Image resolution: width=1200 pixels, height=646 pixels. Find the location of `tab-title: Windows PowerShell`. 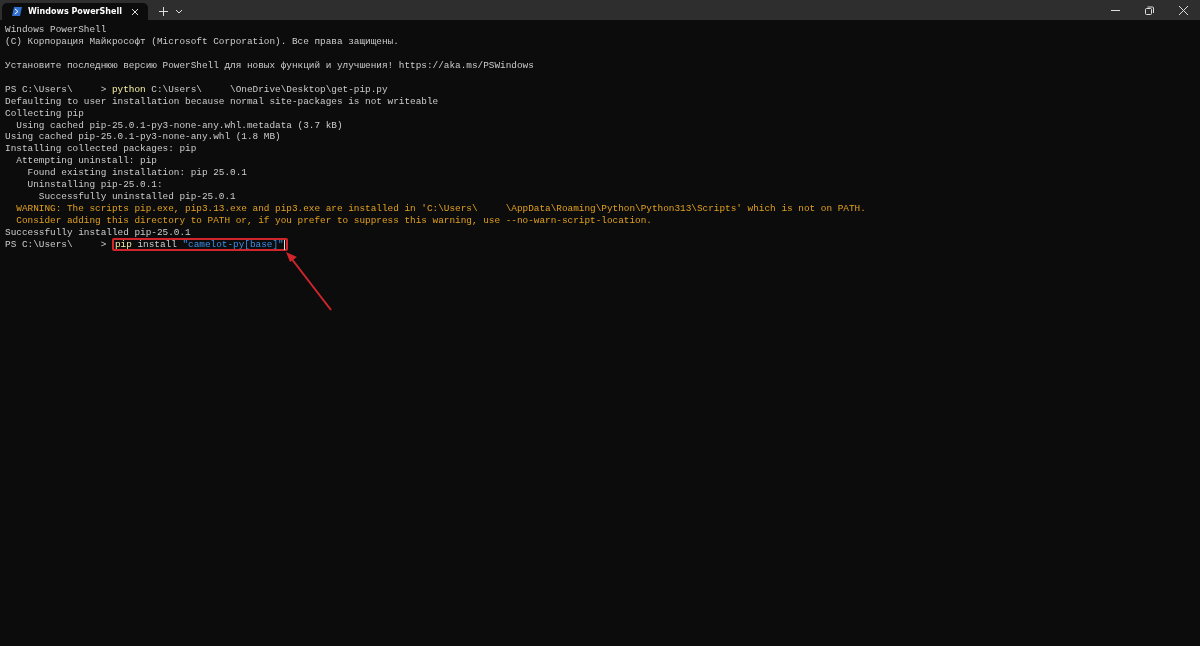

tab-title: Windows PowerShell is located at coordinates (75, 11).